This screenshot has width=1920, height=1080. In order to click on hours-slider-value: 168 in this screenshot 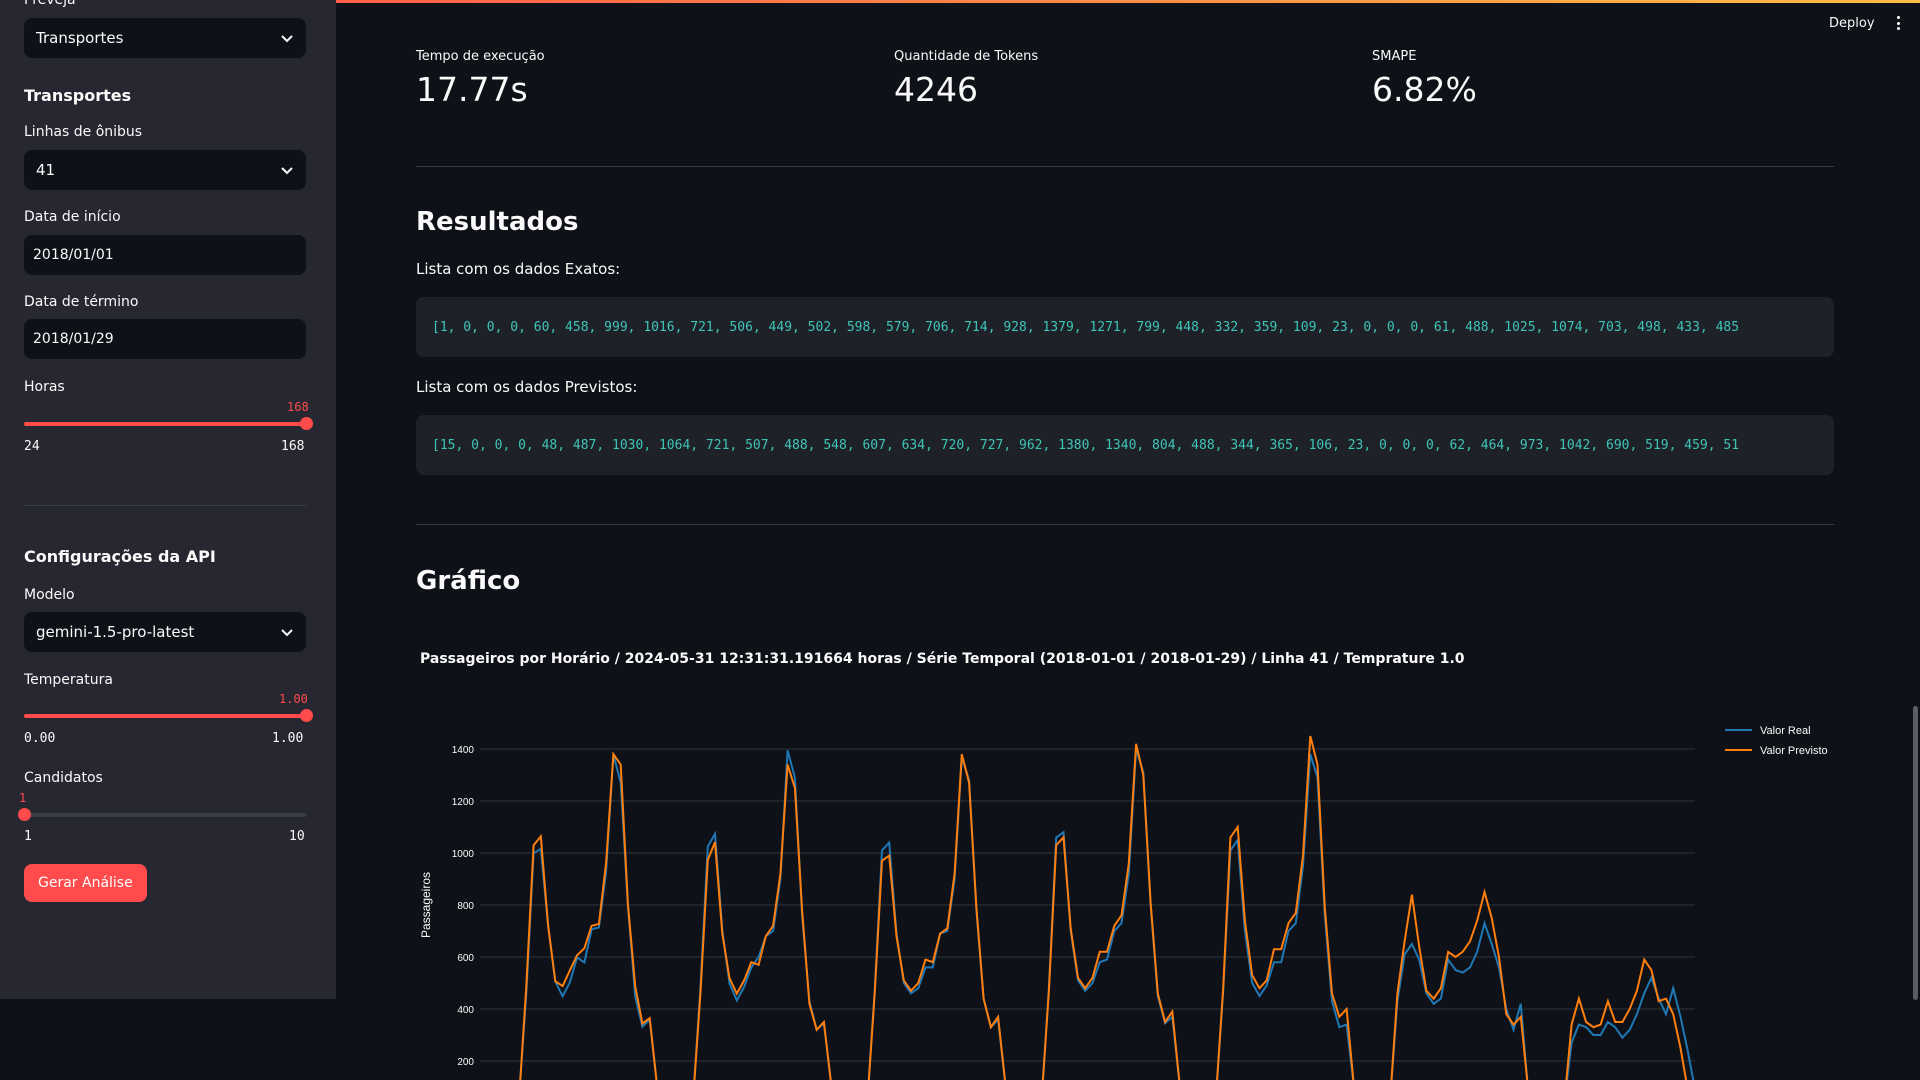, I will do `click(298, 407)`.